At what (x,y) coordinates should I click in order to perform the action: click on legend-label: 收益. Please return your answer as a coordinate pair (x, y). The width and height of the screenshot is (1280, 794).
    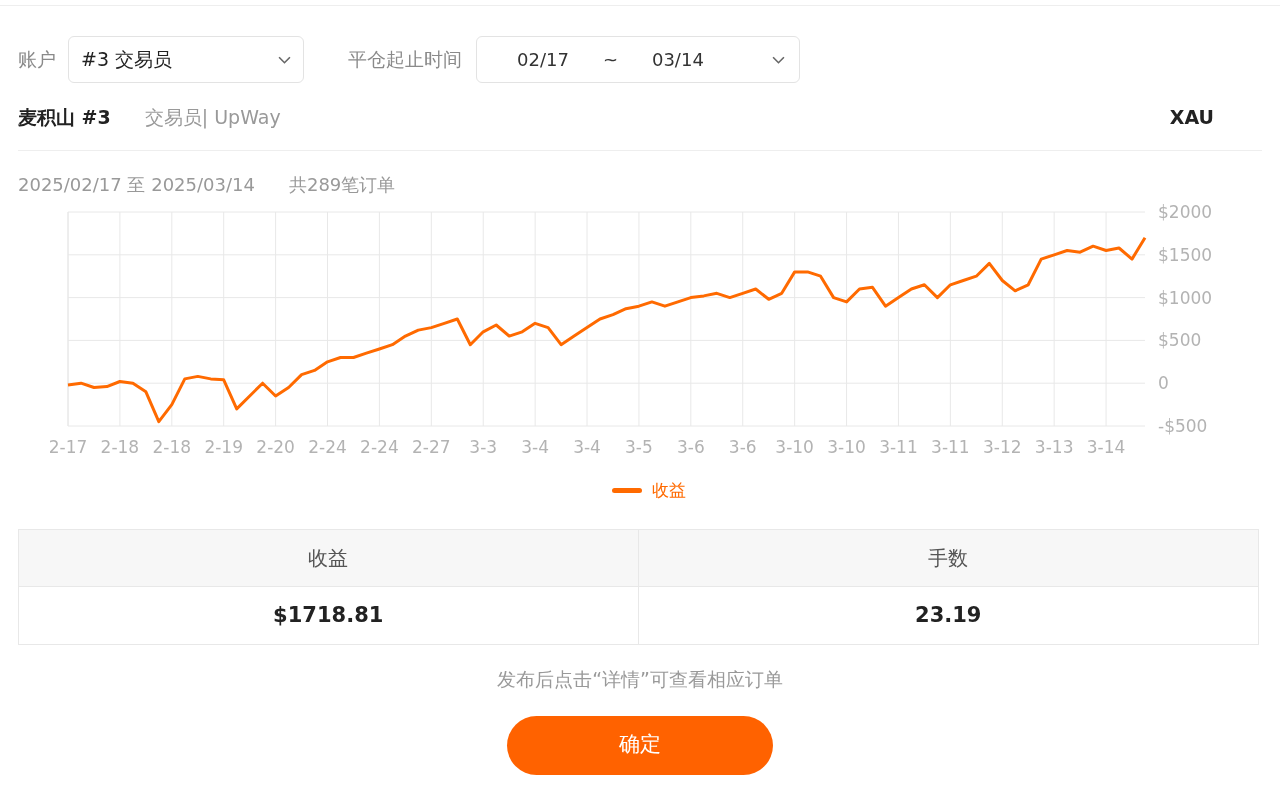
    Looking at the image, I should click on (669, 490).